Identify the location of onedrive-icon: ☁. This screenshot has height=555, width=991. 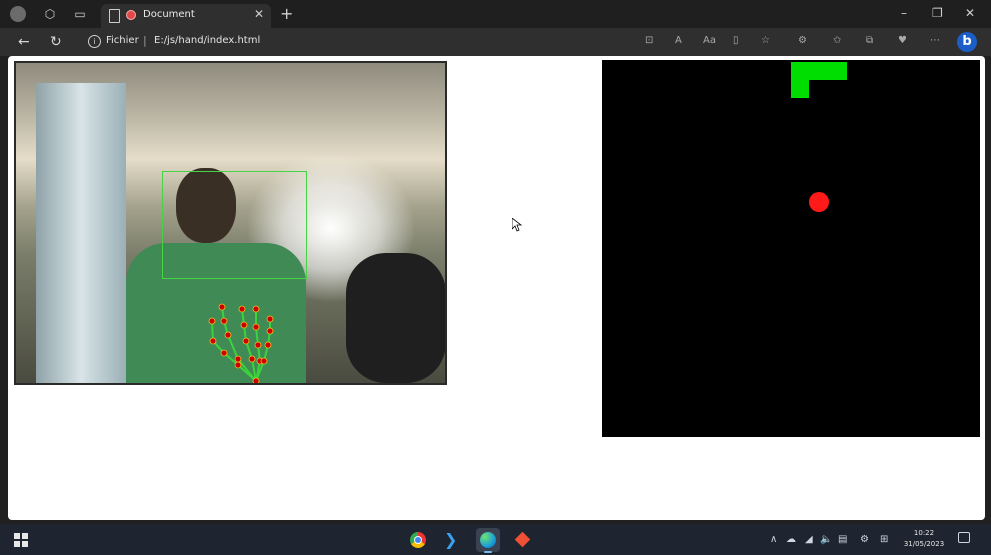
(791, 539).